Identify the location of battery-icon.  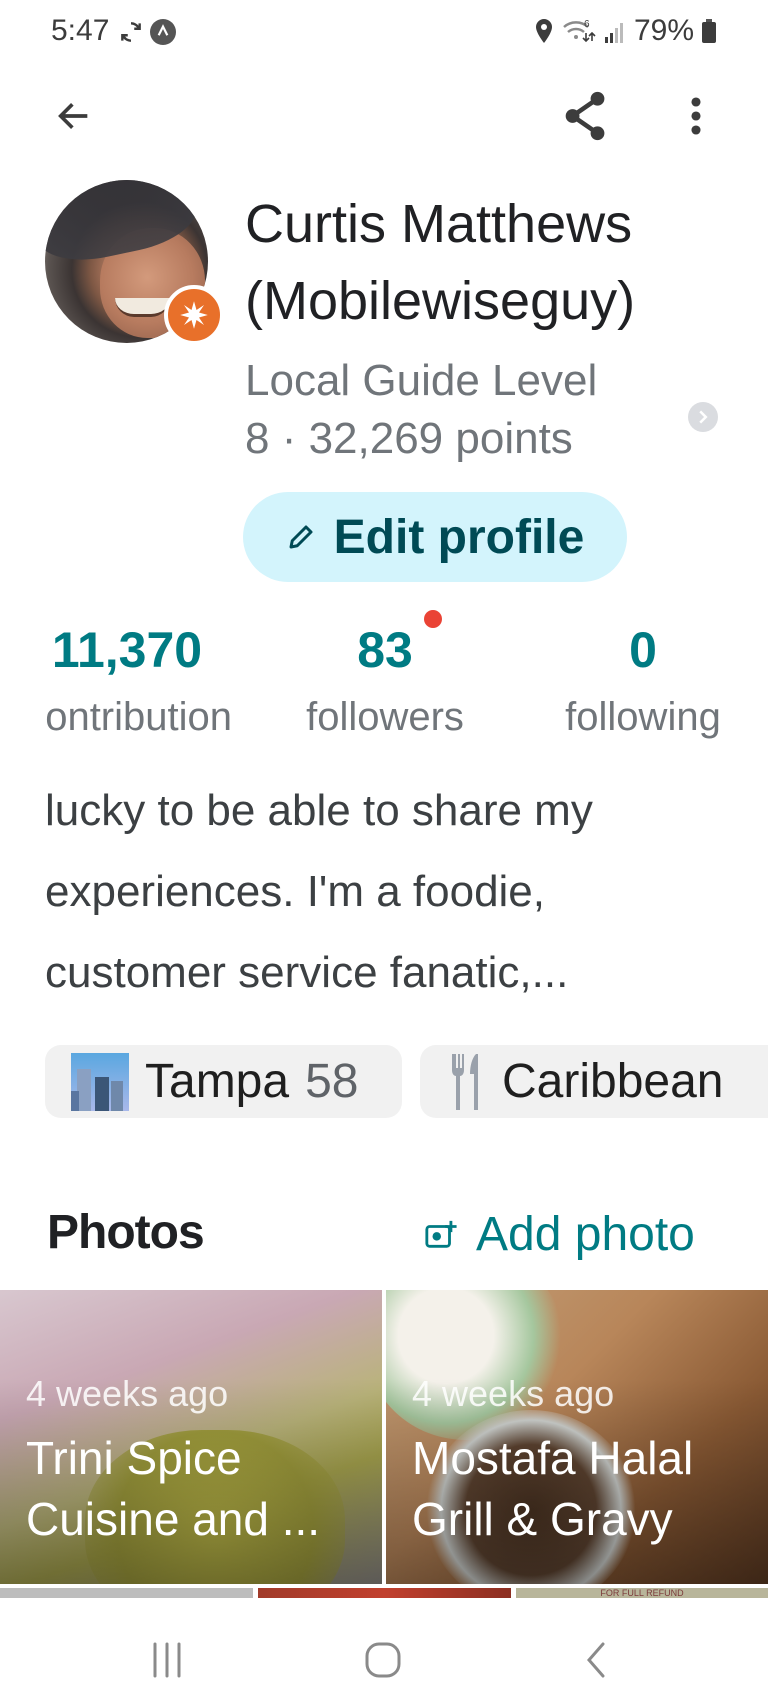
(709, 31).